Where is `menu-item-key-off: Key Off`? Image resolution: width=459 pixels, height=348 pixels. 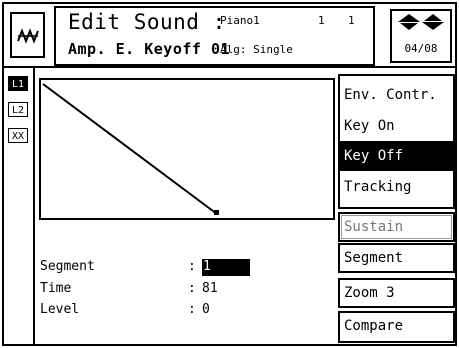 menu-item-key-off: Key Off is located at coordinates (396, 156).